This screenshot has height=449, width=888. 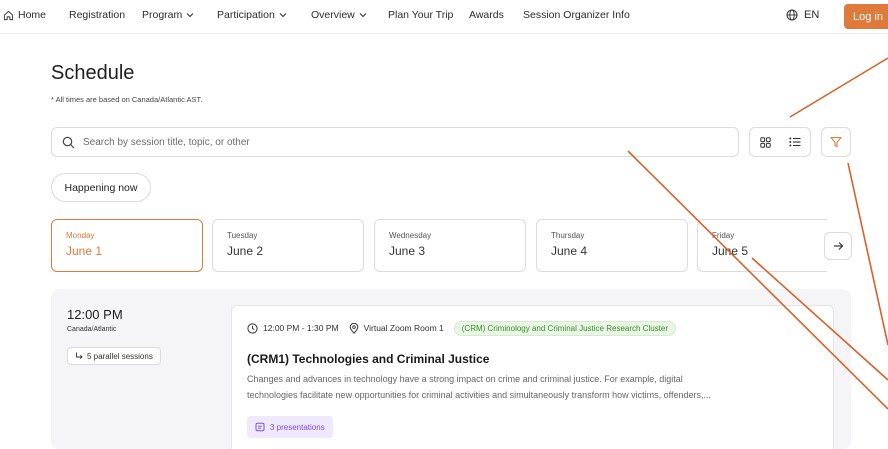 I want to click on slot-time: 12:00 PM, so click(x=95, y=314).